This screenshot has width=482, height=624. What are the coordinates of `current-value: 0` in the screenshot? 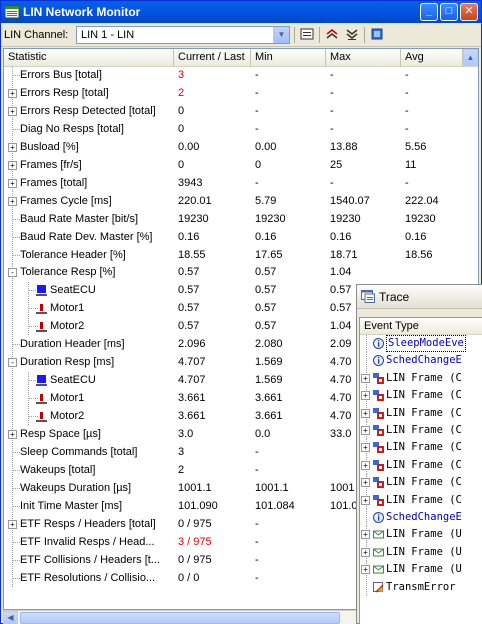 It's located at (181, 128).